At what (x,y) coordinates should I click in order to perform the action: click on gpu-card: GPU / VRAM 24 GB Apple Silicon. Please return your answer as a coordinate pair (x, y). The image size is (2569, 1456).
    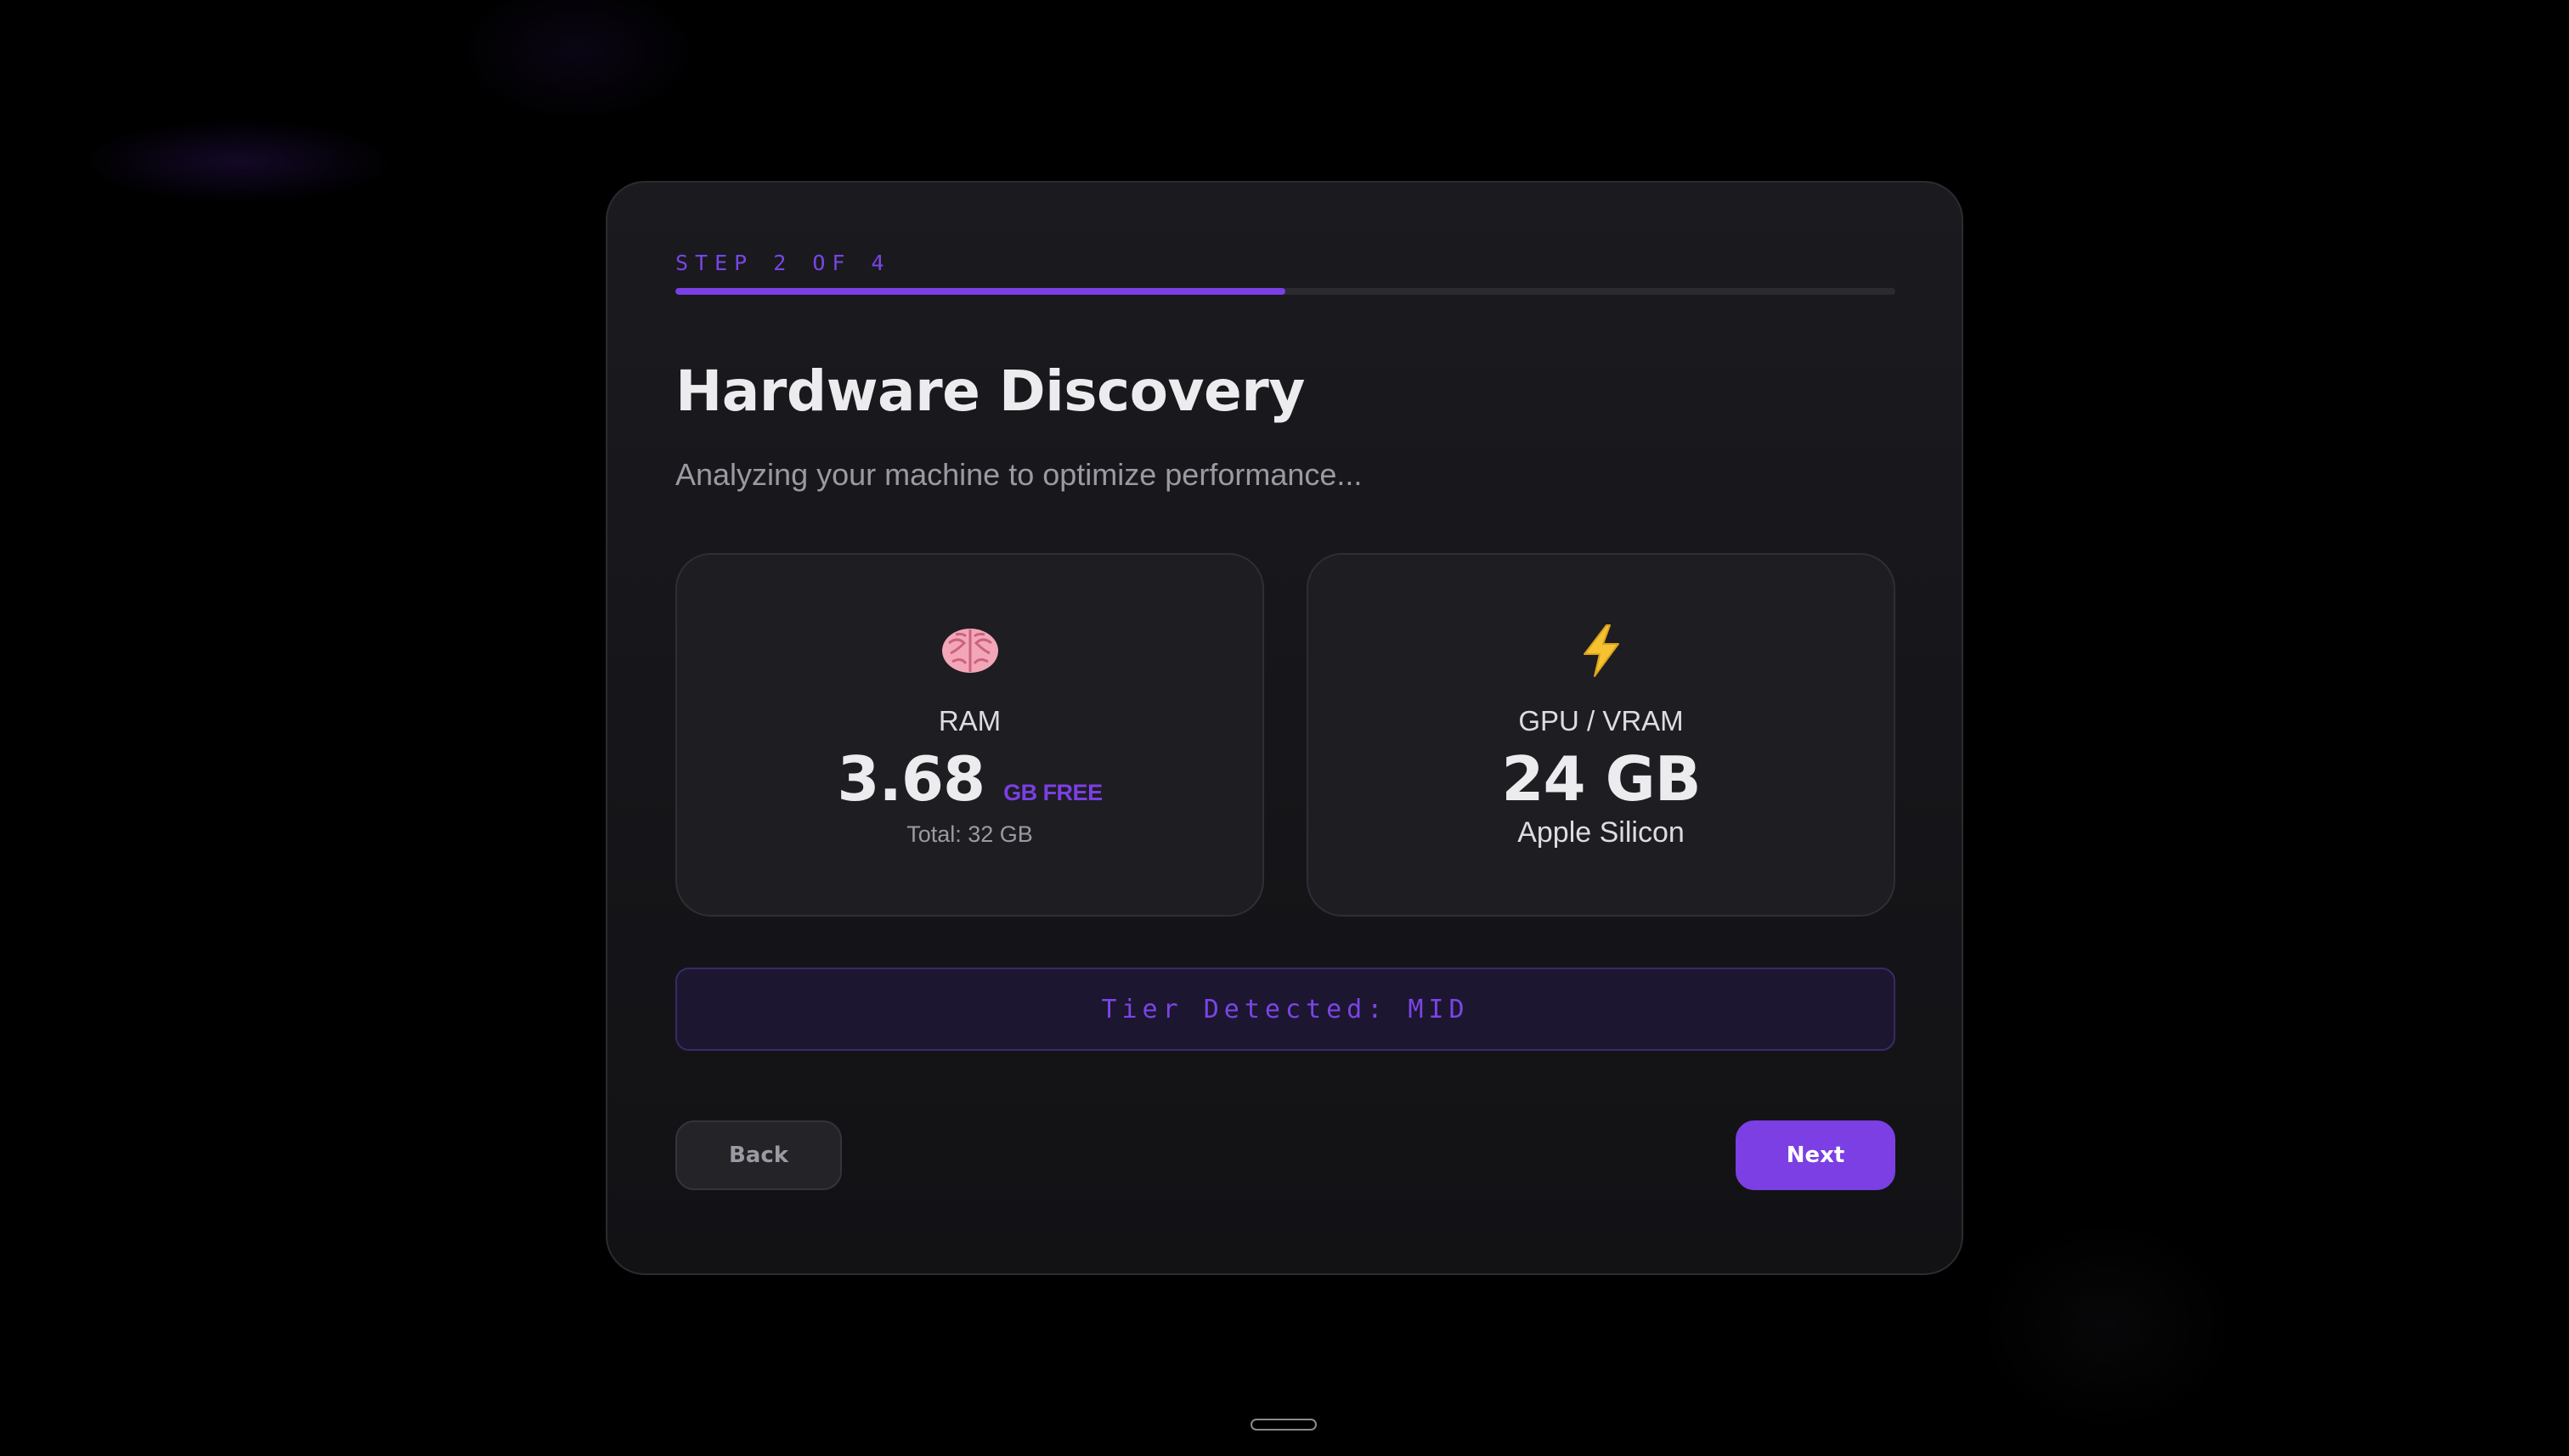
    Looking at the image, I should click on (1601, 735).